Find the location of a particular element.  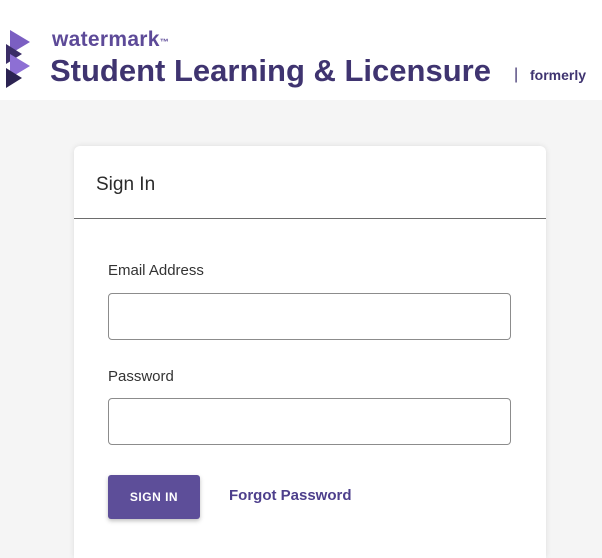

product-name: Student Learning & Licensure is located at coordinates (270, 70).